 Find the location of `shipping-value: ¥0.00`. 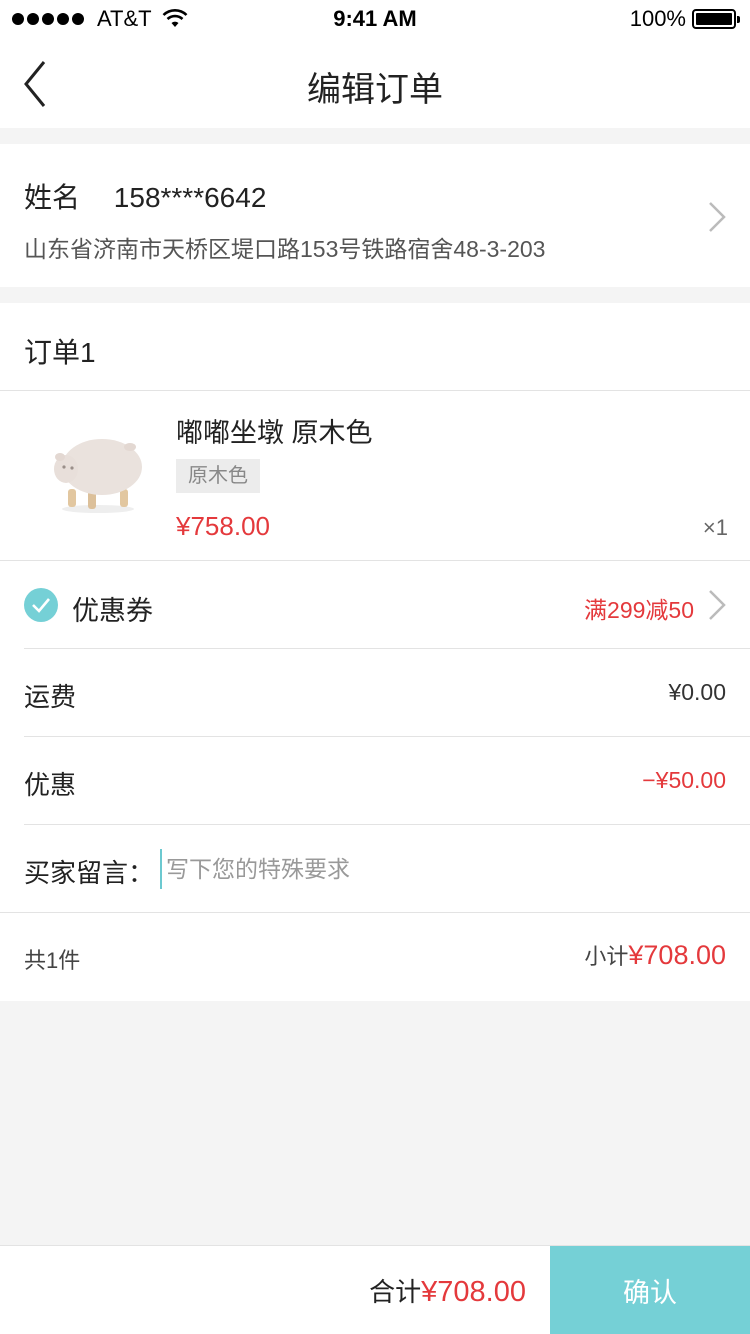

shipping-value: ¥0.00 is located at coordinates (697, 692).